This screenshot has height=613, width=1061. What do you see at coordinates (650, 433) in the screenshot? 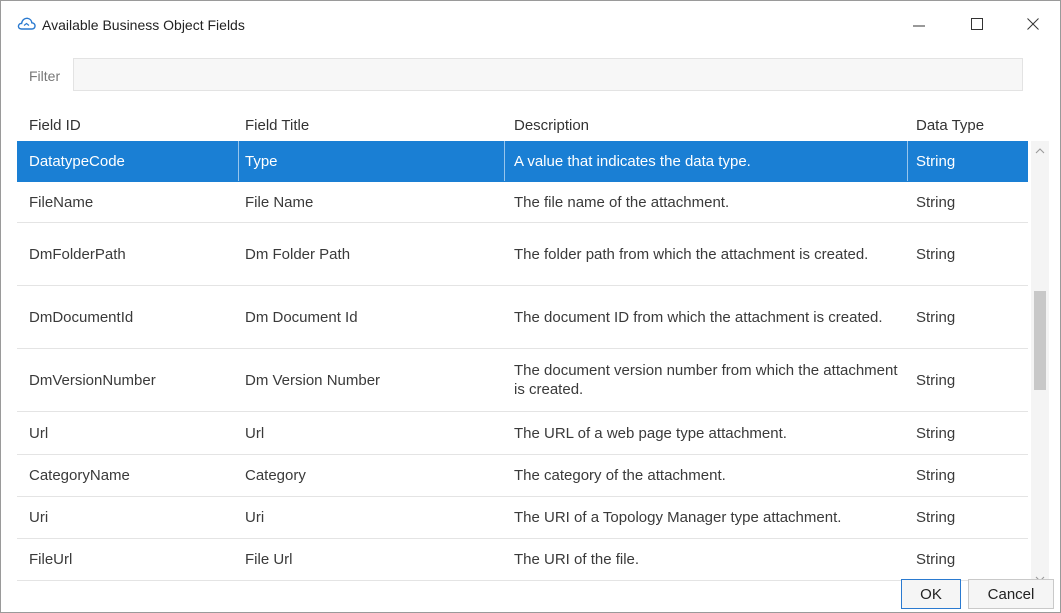
I see `cell-description: The URL of a web page type attachment.` at bounding box center [650, 433].